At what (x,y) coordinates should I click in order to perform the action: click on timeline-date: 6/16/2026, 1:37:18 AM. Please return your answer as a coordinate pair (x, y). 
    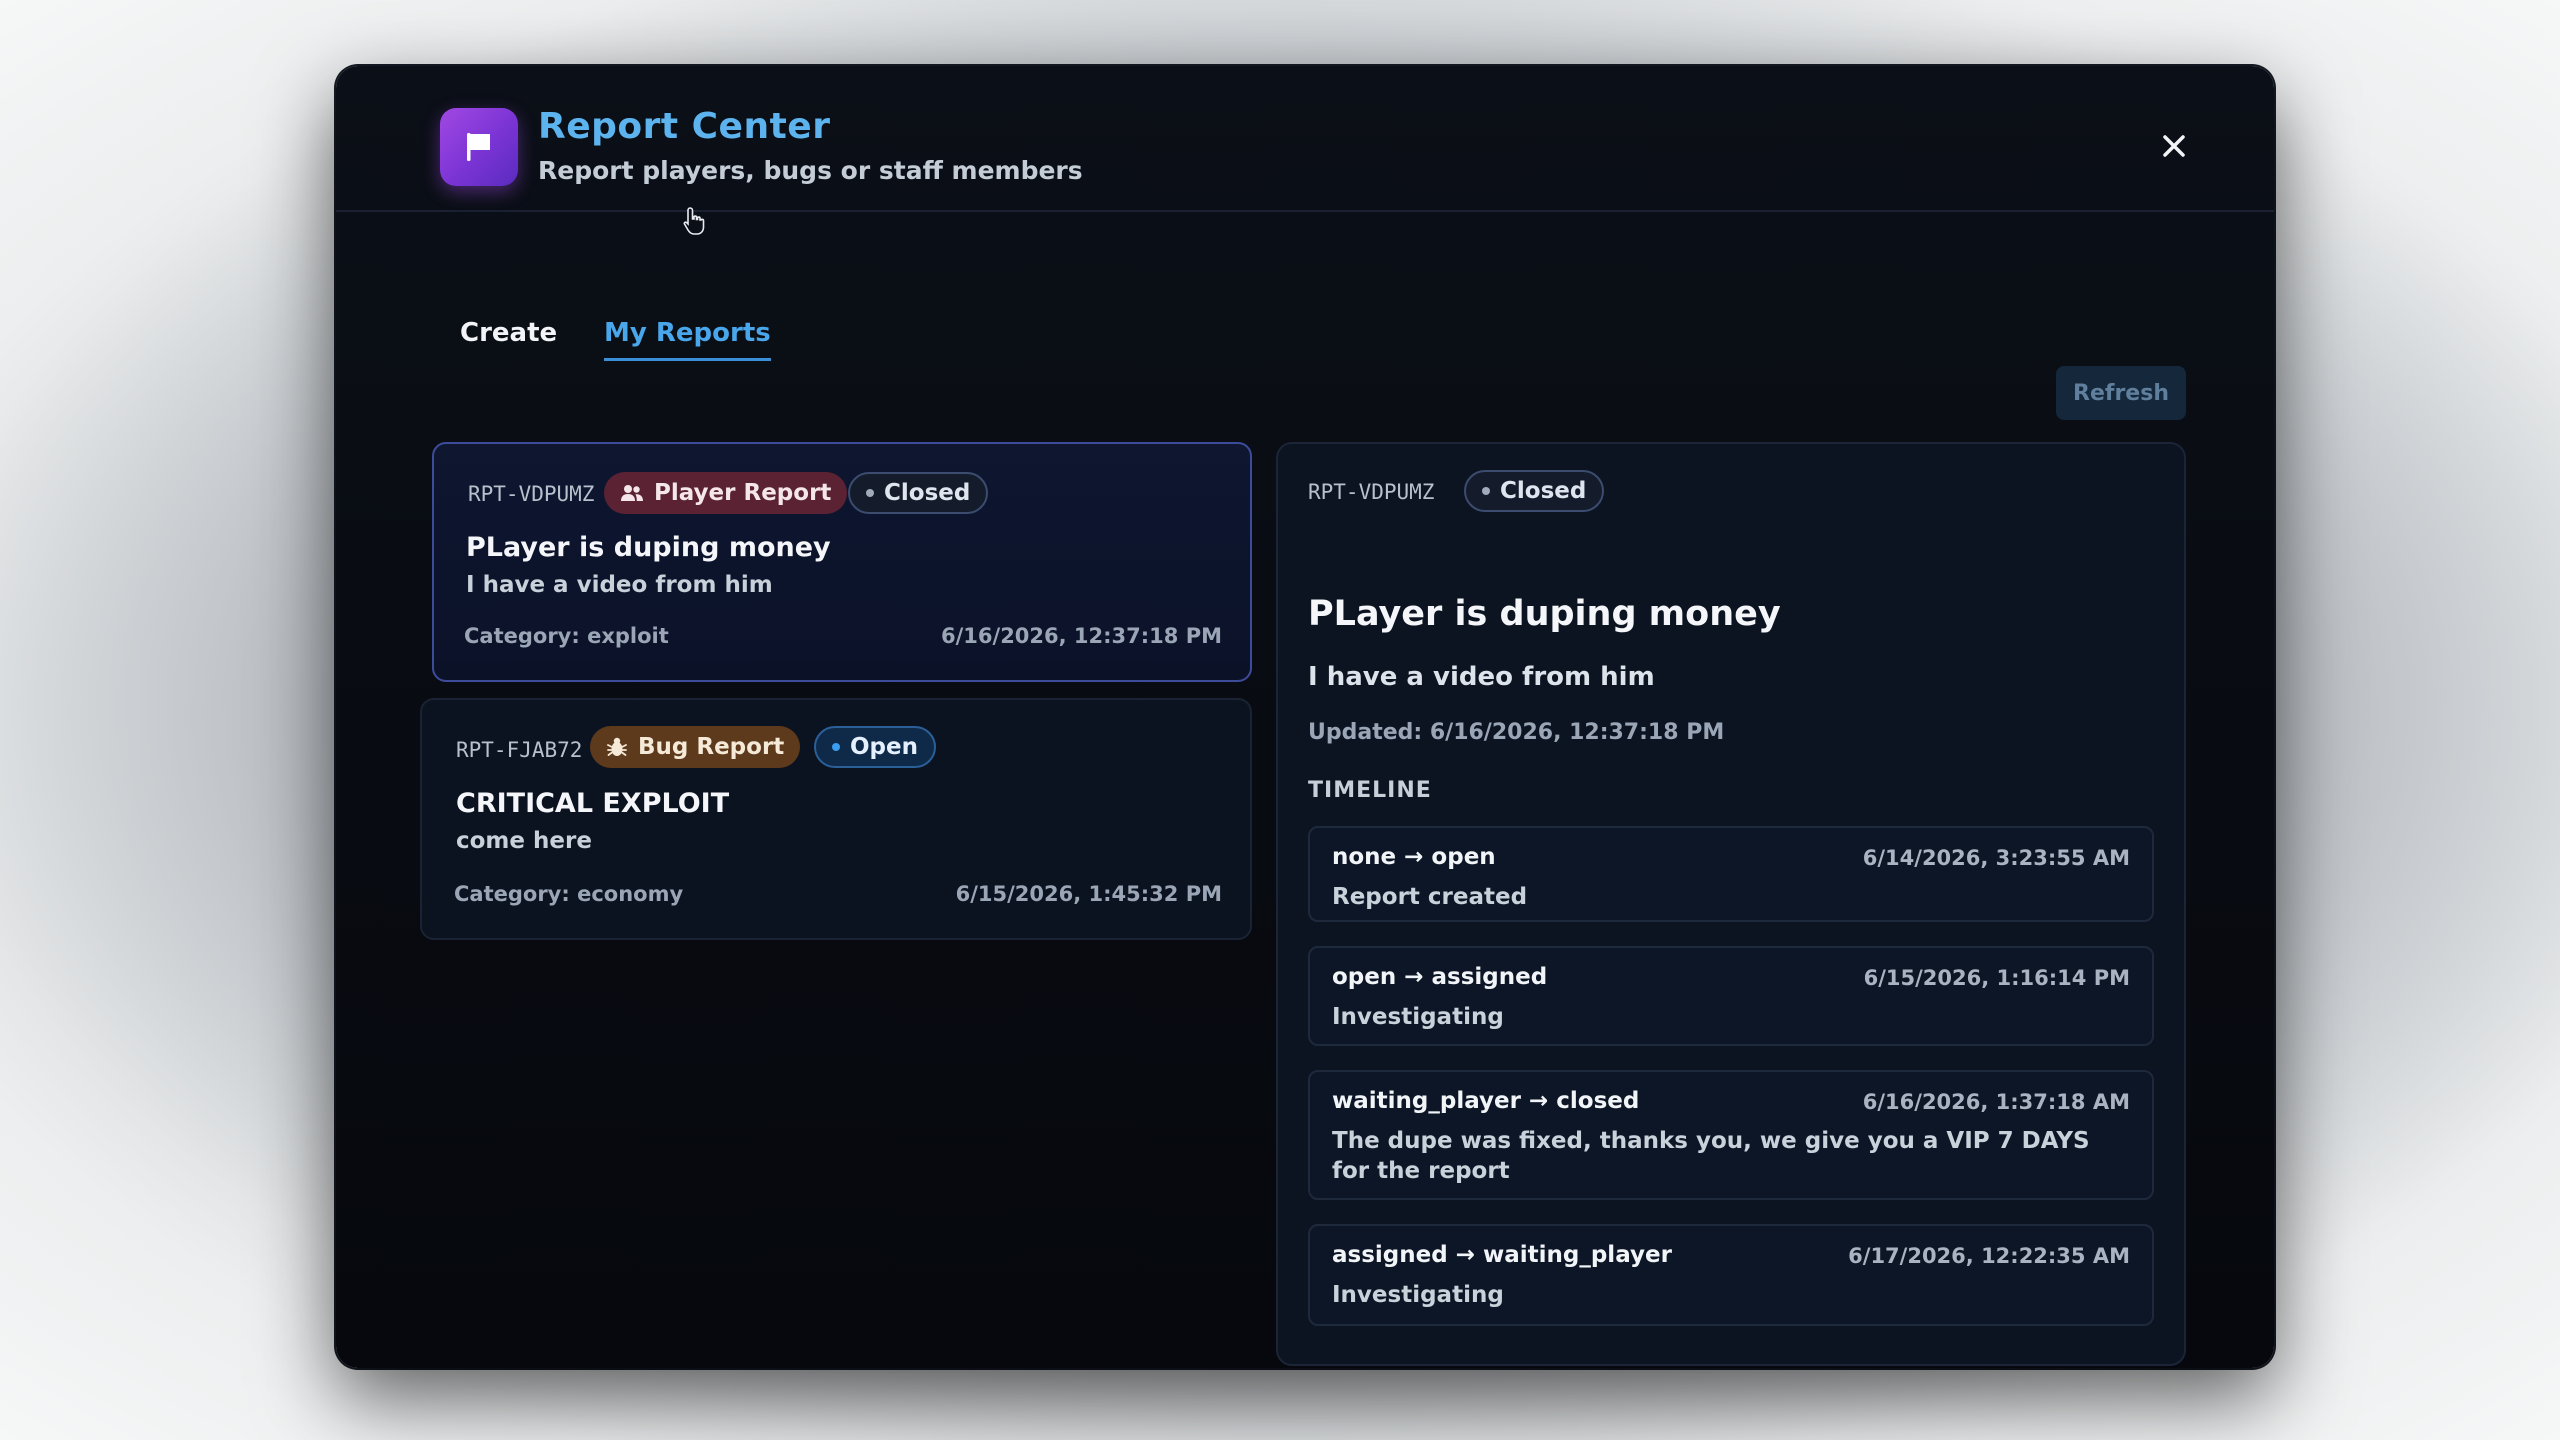
    Looking at the image, I should click on (1996, 1102).